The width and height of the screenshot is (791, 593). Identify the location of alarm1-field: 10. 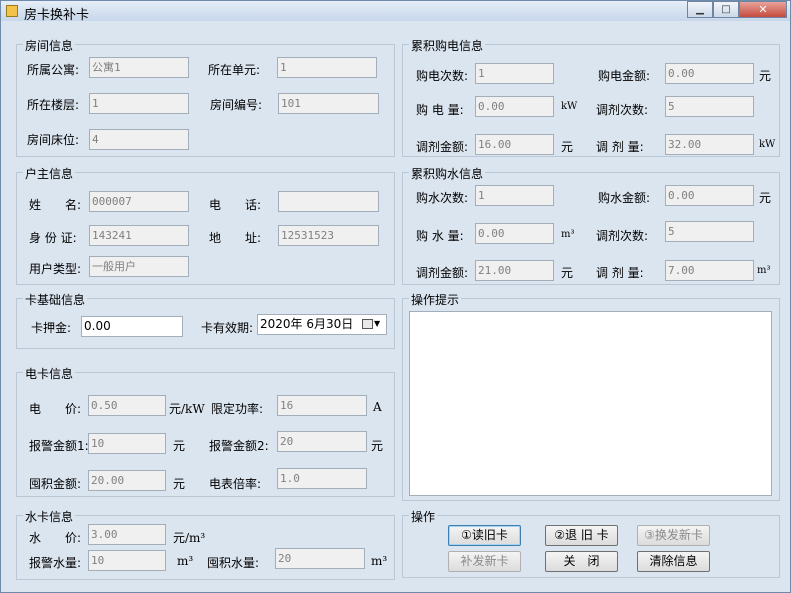
(127, 443).